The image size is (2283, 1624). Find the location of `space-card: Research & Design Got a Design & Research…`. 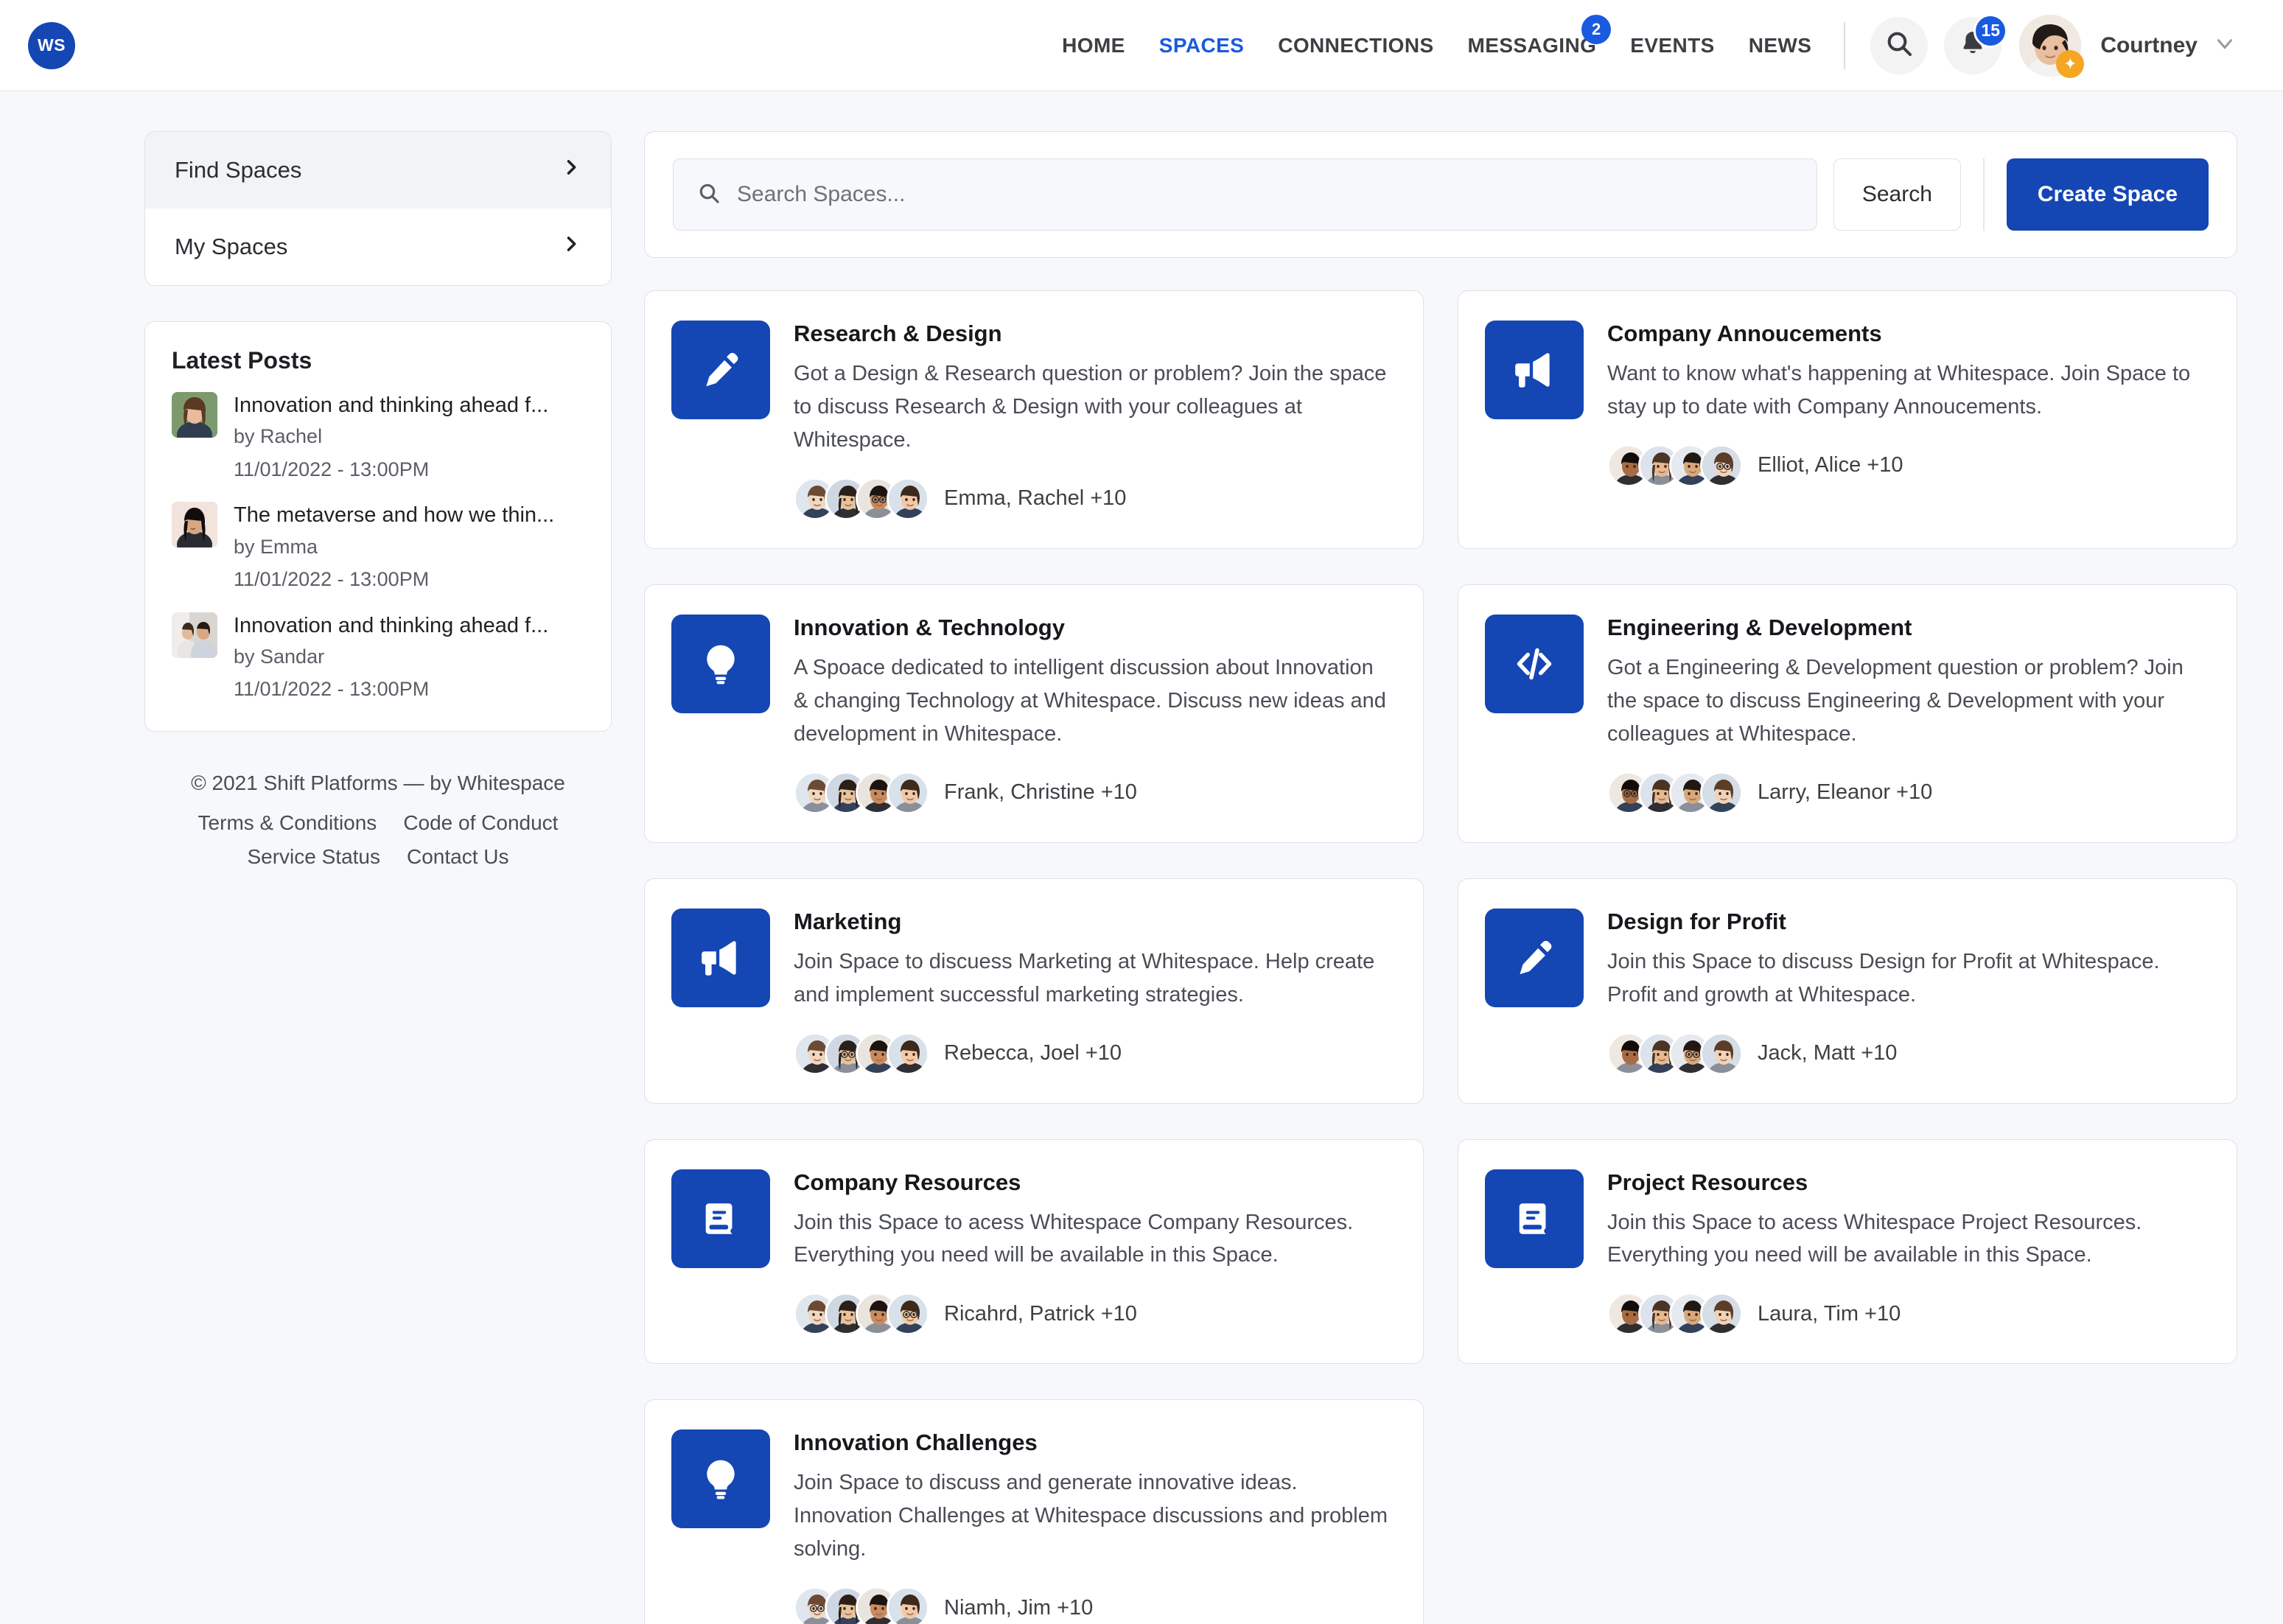

space-card: Research & Design Got a Design & Research… is located at coordinates (1034, 419).